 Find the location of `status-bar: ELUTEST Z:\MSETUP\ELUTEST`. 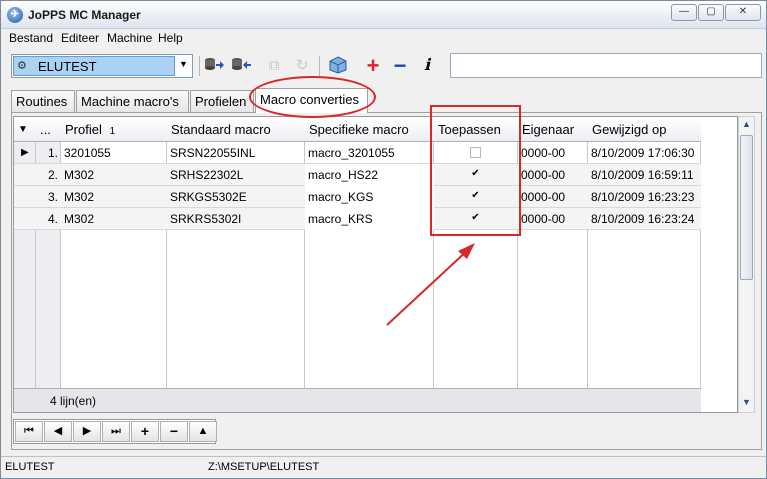

status-bar: ELUTEST Z:\MSETUP\ELUTEST is located at coordinates (383, 467).